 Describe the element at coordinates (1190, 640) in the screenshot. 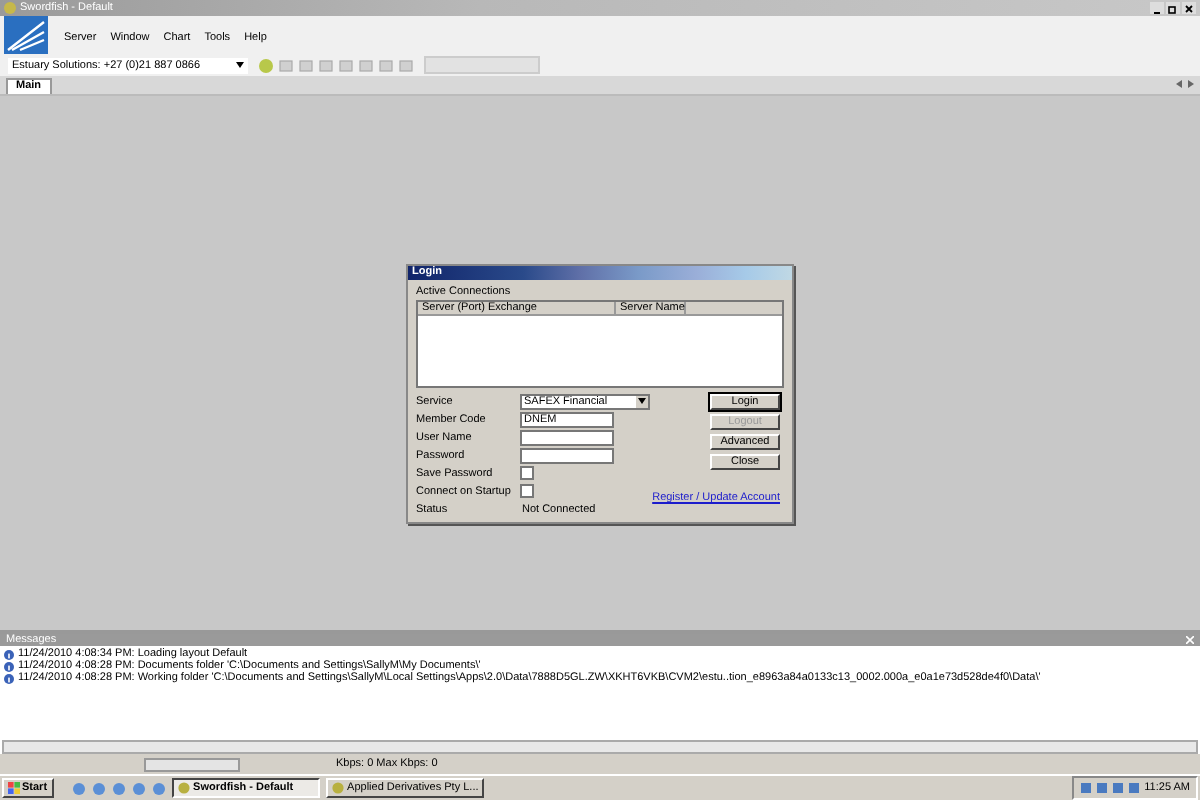

I see `close-icon` at that location.